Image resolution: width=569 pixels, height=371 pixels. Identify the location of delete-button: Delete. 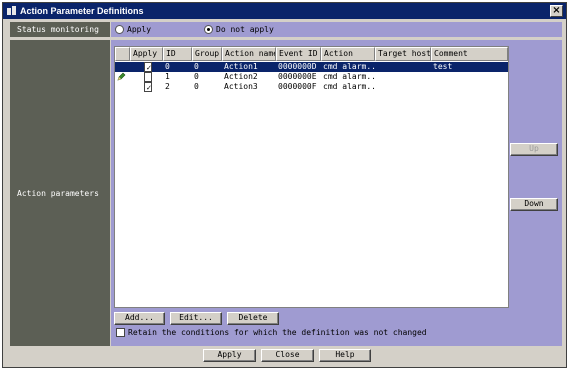
(253, 318).